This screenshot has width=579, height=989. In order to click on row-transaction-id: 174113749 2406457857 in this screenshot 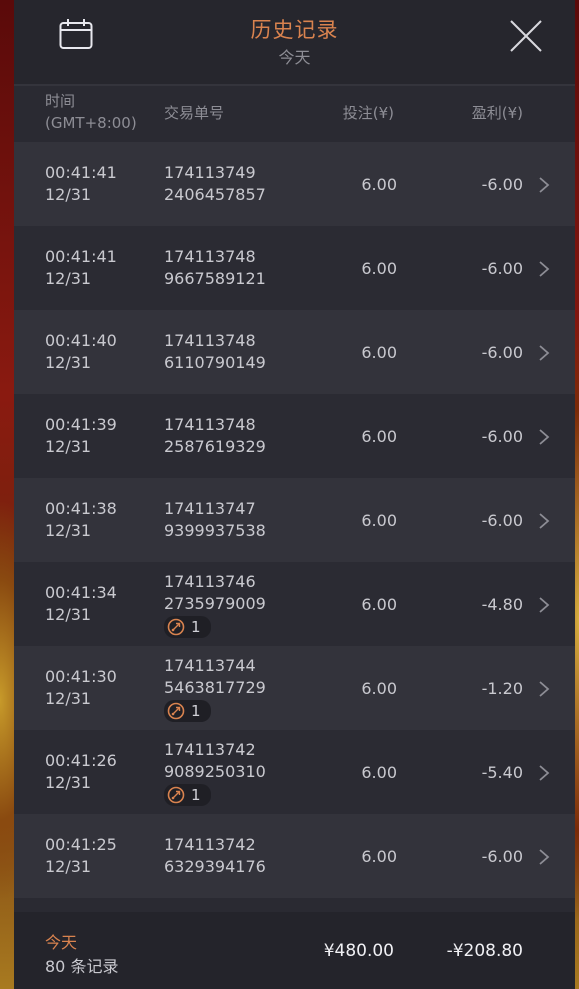, I will do `click(215, 183)`.